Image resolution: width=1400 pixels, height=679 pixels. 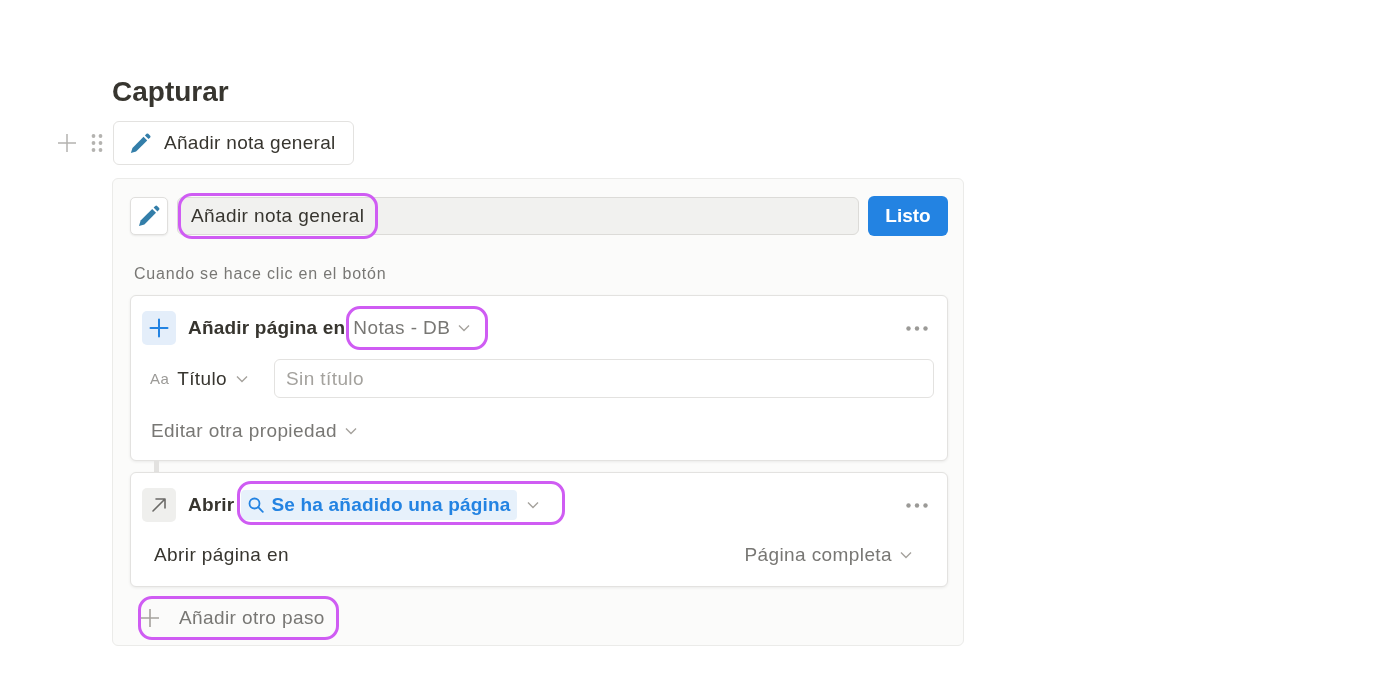 What do you see at coordinates (221, 555) in the screenshot?
I see `option-label: Abrir página en` at bounding box center [221, 555].